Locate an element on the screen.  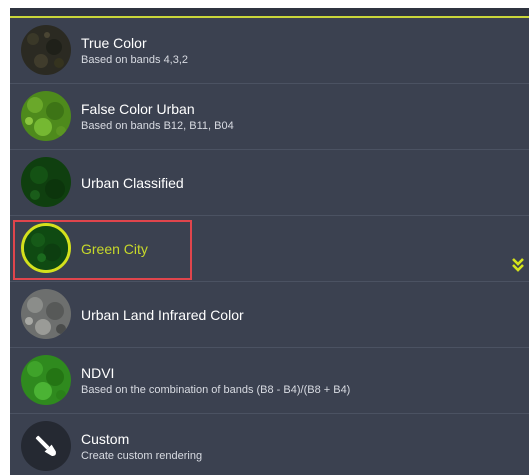
rendering-item-urban-land-infrared: Urban Land Infrared Color is located at coordinates (269, 315).